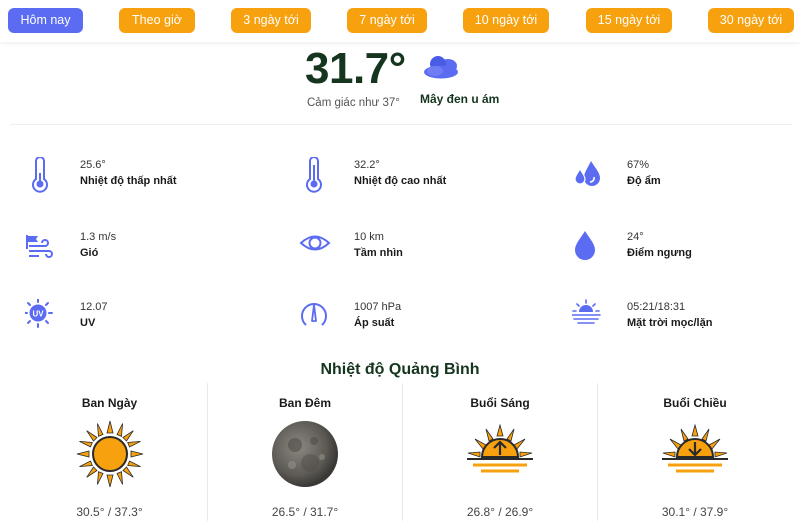 This screenshot has width=800, height=521. Describe the element at coordinates (429, 319) in the screenshot. I see `stat-pressure: 1007 hPa Áp suất` at that location.